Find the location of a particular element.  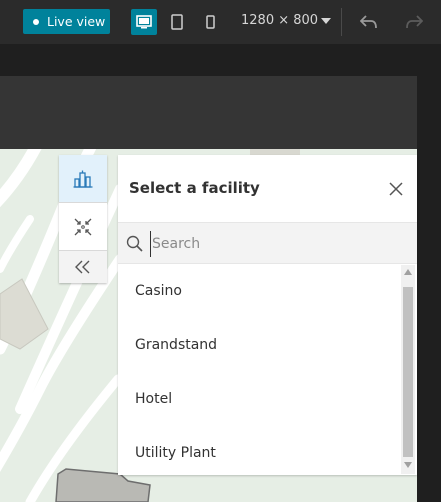

scroll-up-arrow-icon is located at coordinates (408, 272).